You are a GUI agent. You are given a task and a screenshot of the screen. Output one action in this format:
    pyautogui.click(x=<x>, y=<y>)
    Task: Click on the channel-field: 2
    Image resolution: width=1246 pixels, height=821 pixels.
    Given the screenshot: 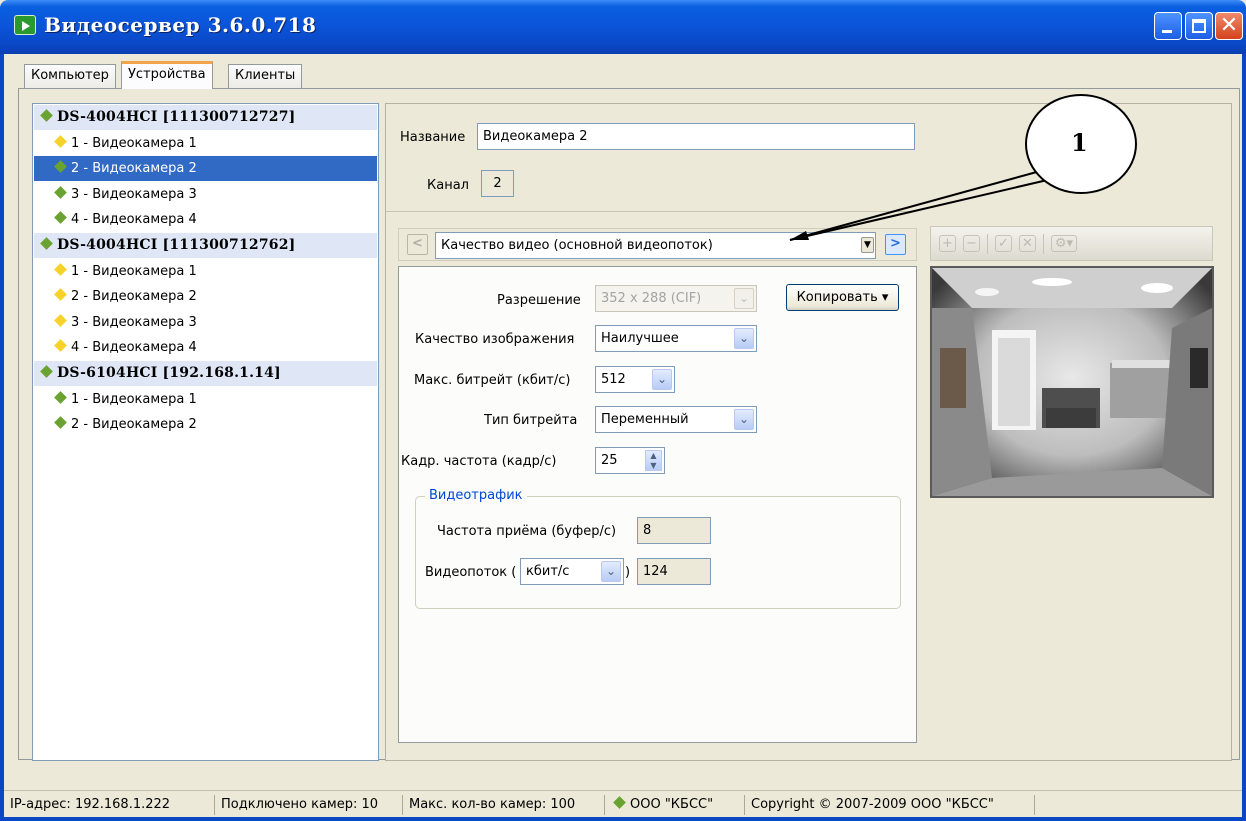 What is the action you would take?
    pyautogui.click(x=497, y=183)
    